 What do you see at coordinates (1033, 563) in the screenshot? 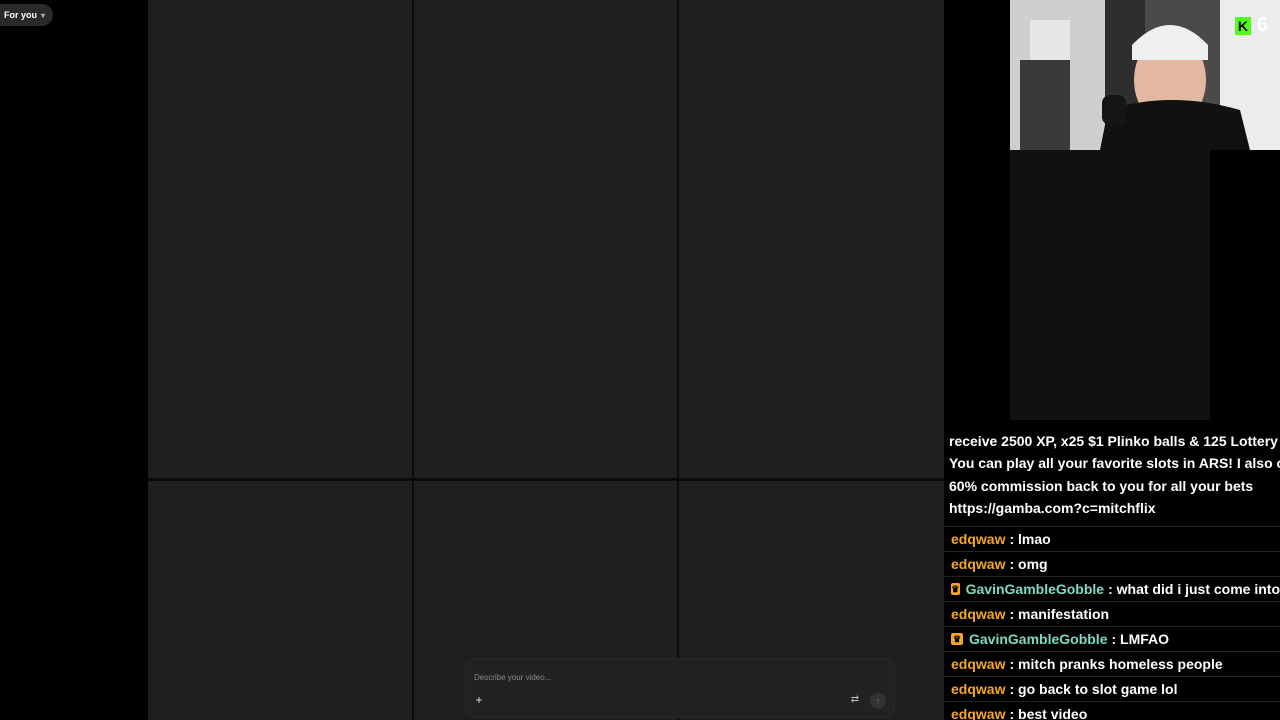
I see `chat-text: omg` at bounding box center [1033, 563].